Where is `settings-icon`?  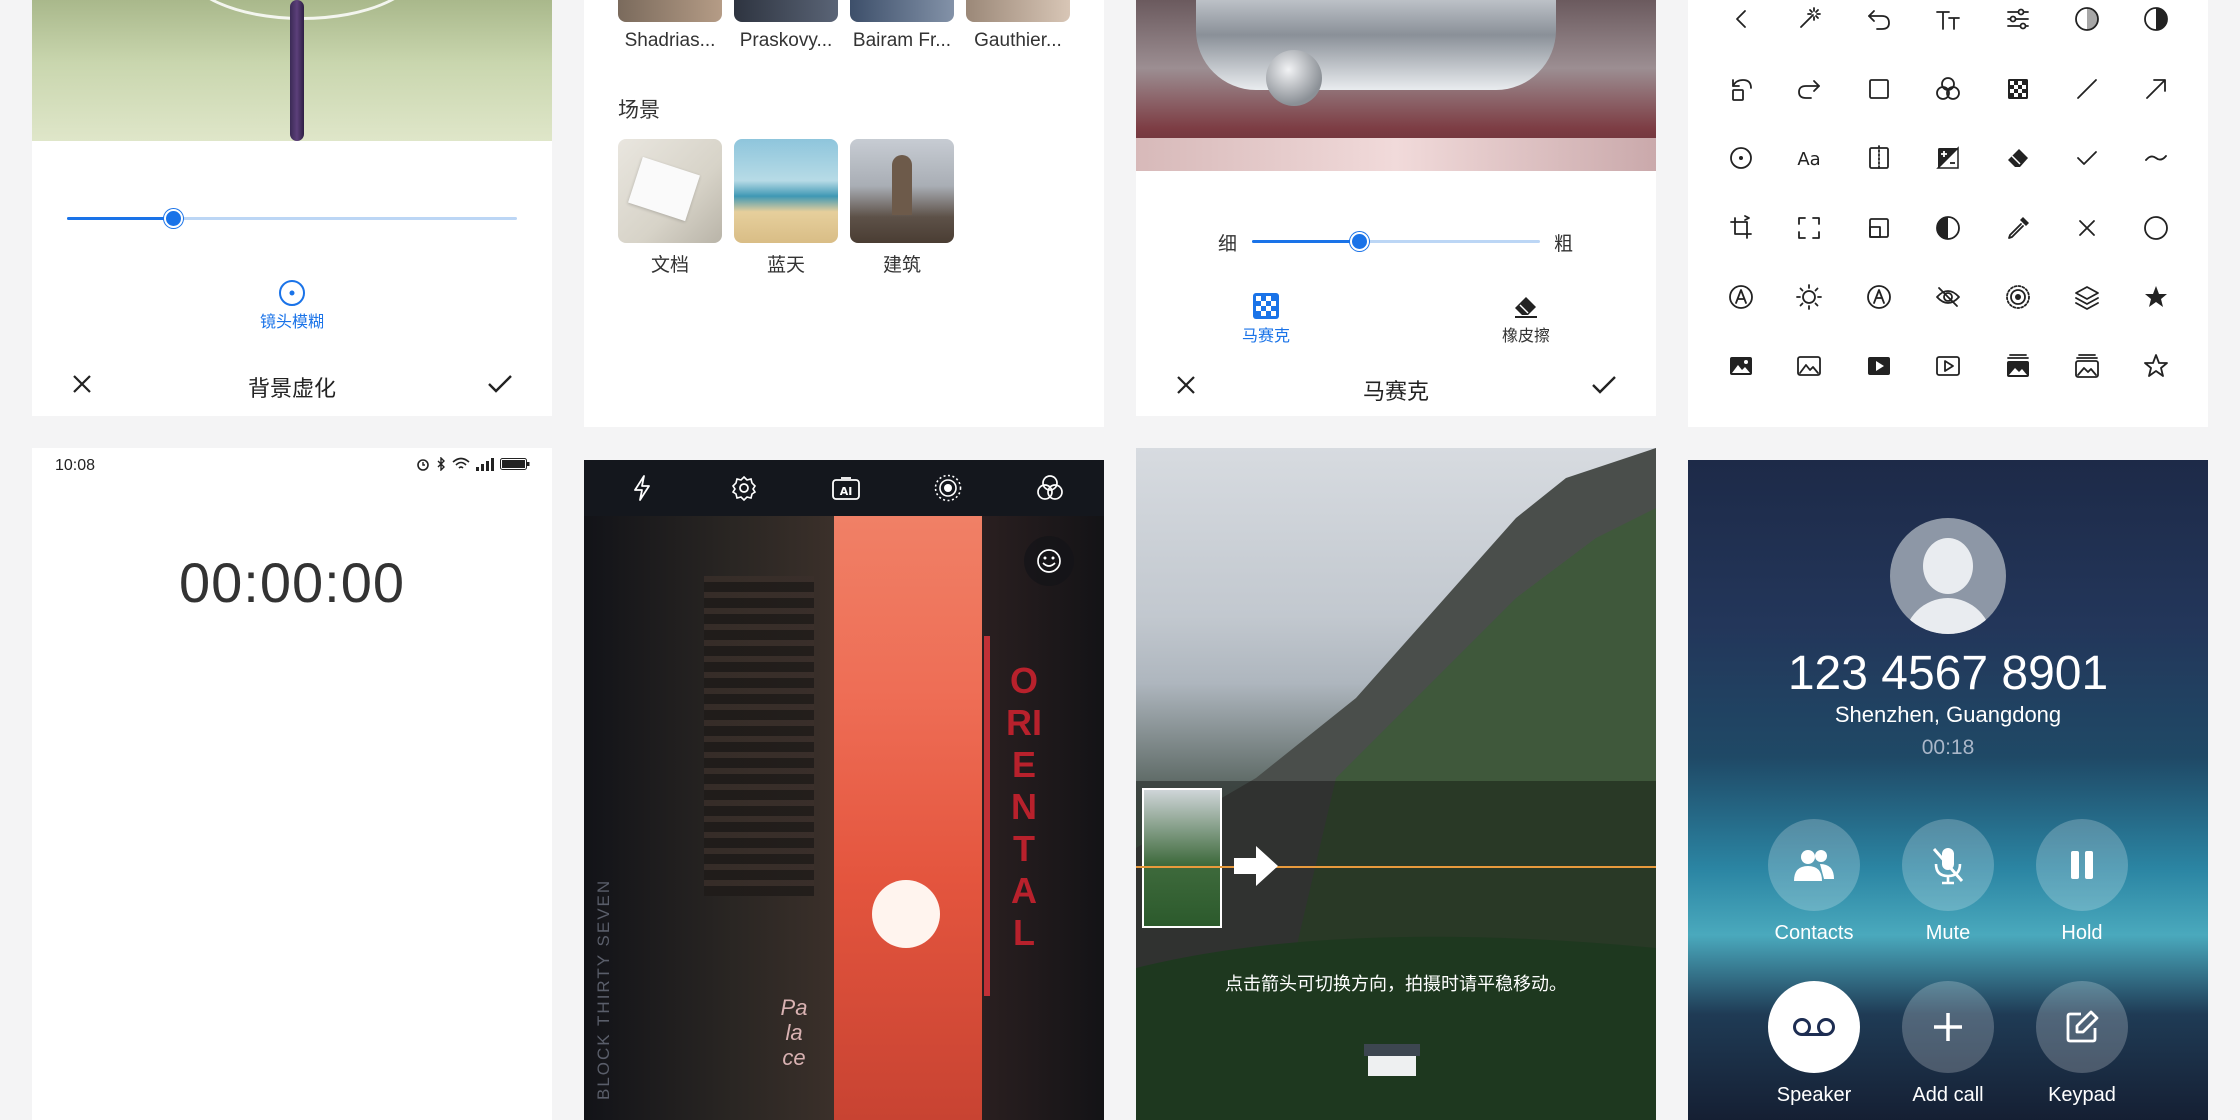 settings-icon is located at coordinates (744, 488).